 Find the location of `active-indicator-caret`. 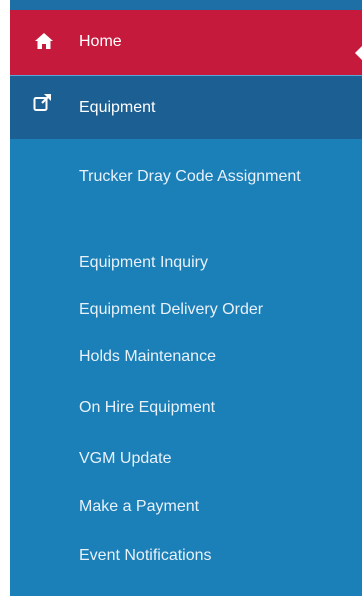

active-indicator-caret is located at coordinates (358, 53).